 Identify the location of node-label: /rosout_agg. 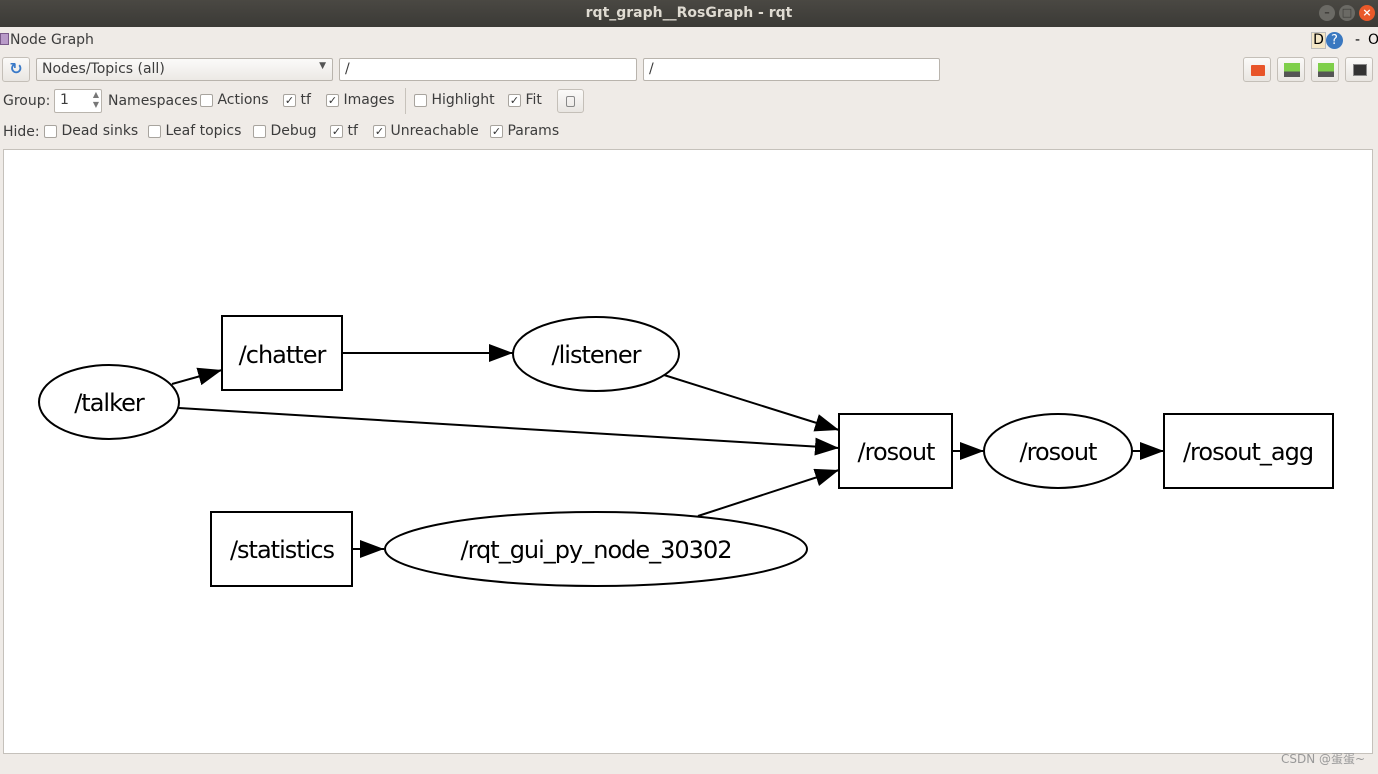
(1248, 452).